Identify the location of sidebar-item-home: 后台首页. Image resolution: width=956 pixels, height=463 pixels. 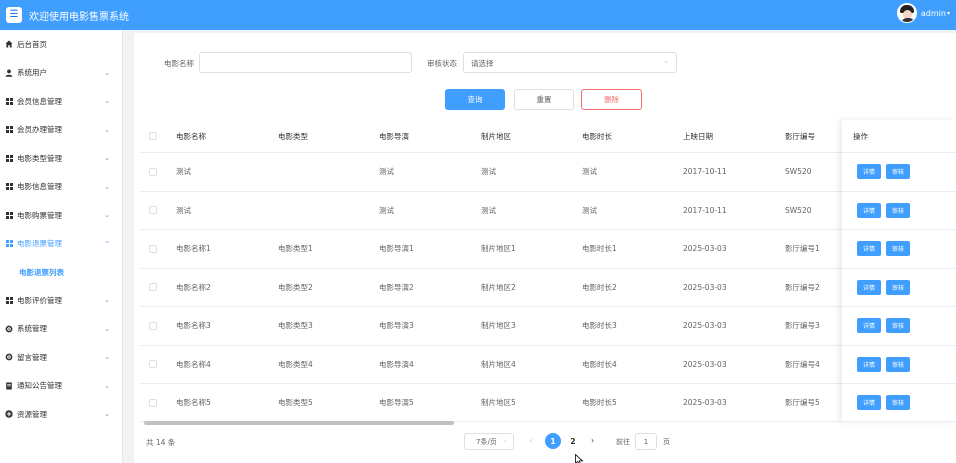
(61, 44).